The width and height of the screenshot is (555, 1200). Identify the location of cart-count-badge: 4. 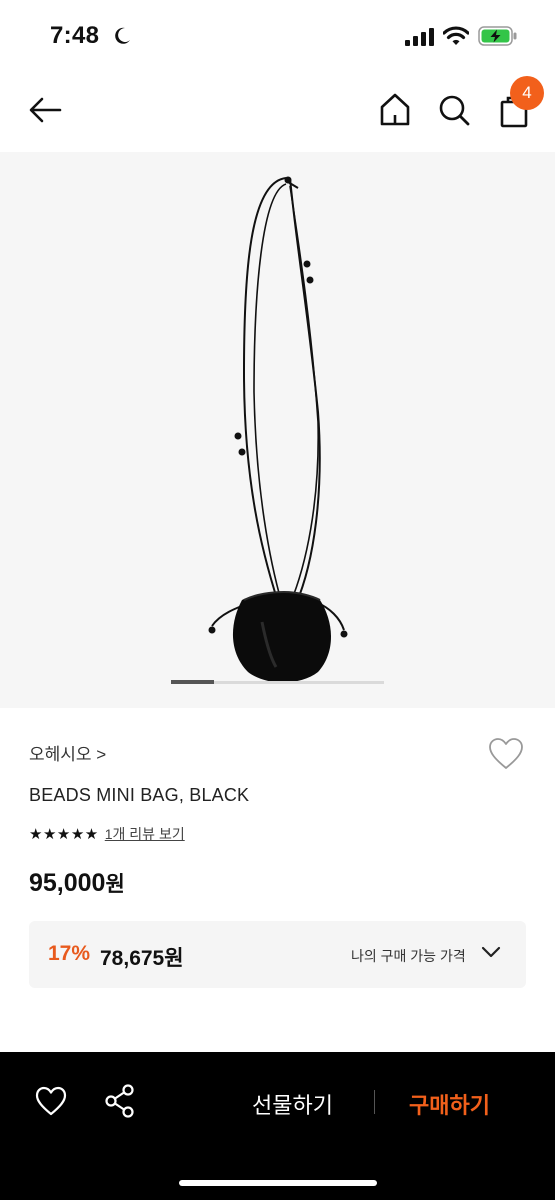
(527, 93).